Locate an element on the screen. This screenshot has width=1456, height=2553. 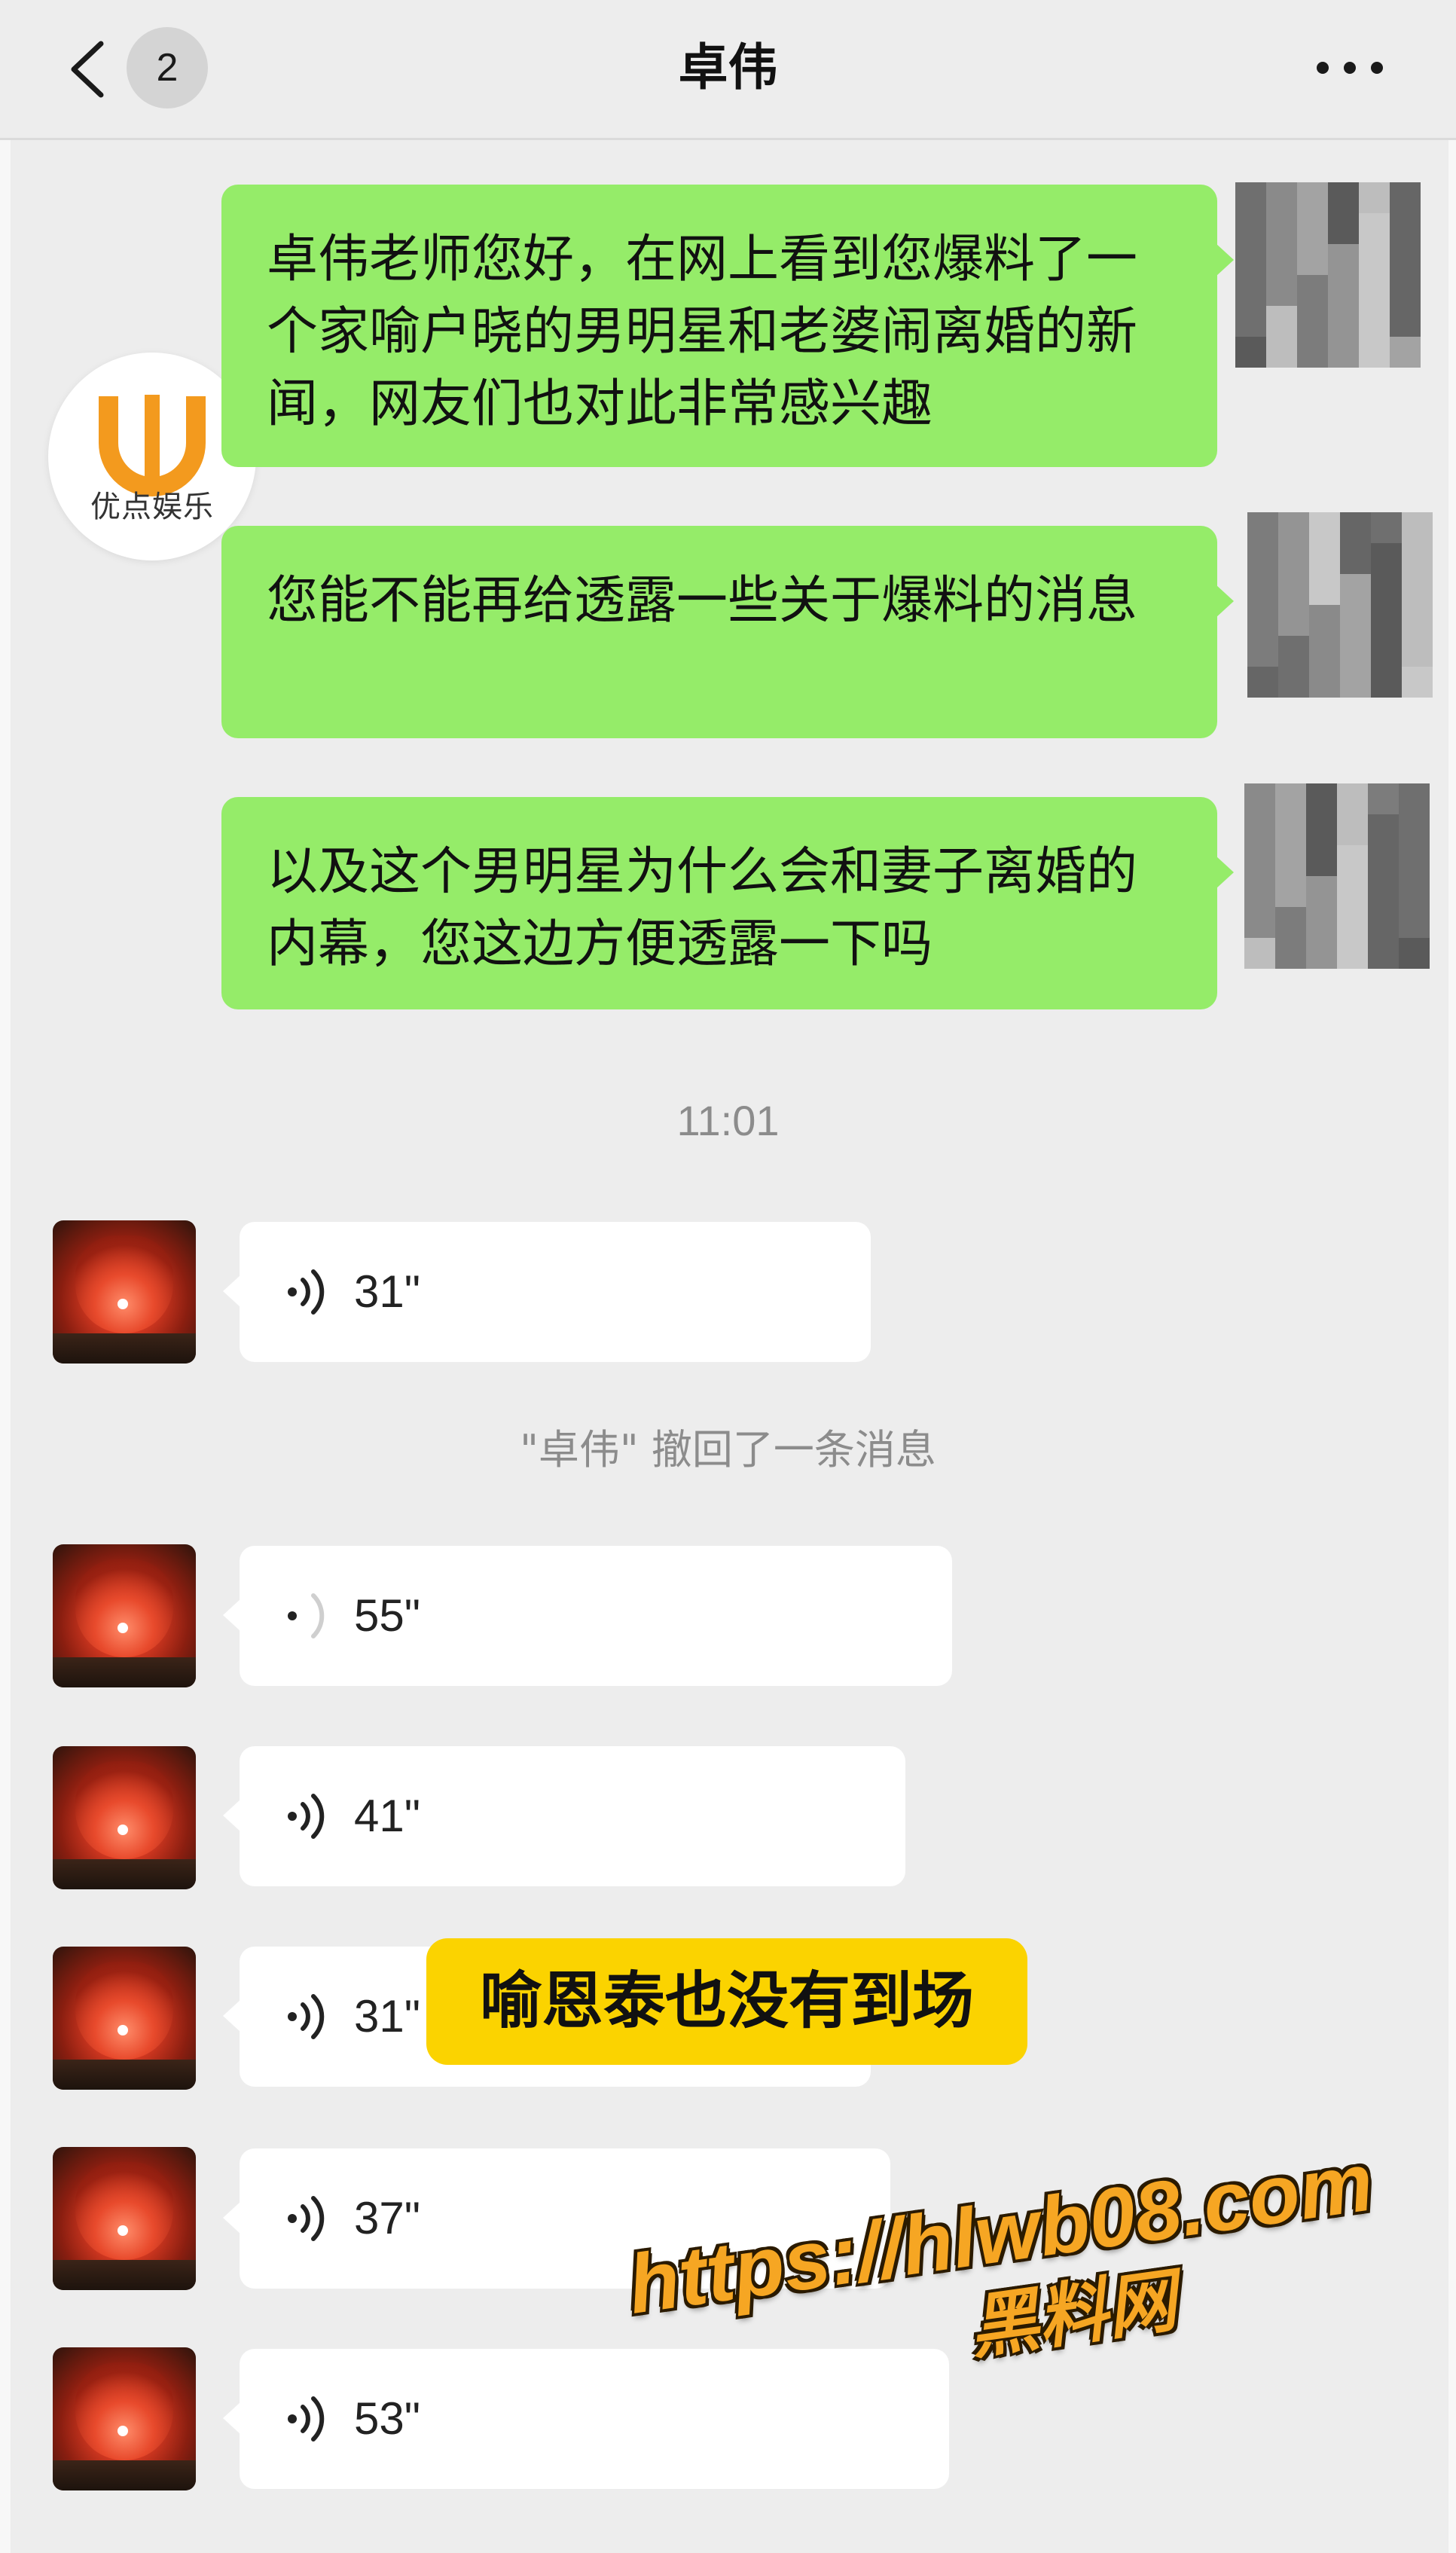
chat-title: 卓伟 is located at coordinates (728, 67).